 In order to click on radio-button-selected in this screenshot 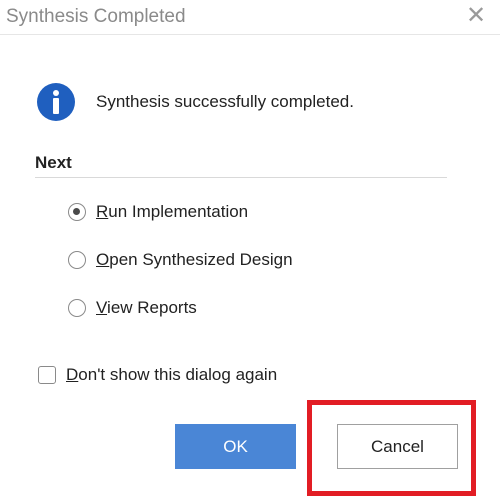, I will do `click(77, 212)`.